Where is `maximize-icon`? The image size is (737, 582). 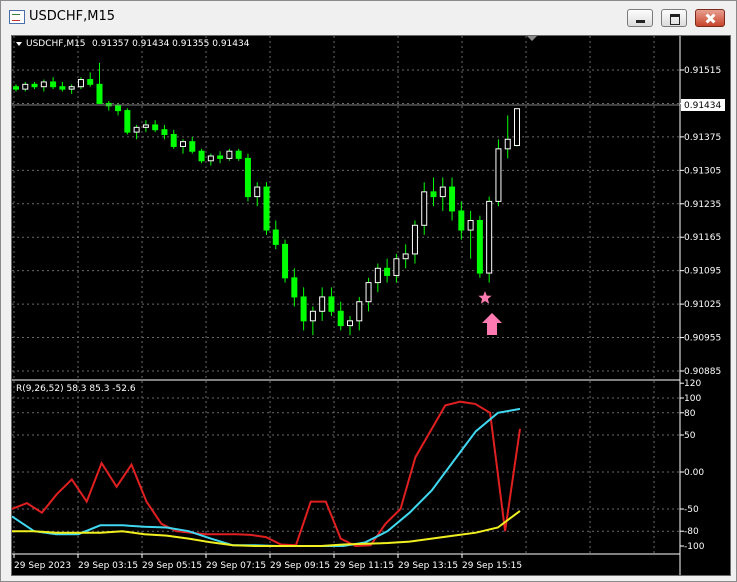
maximize-icon is located at coordinates (674, 18).